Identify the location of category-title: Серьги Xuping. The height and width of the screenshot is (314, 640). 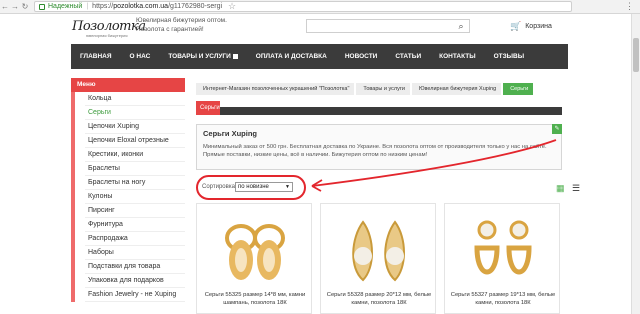
(230, 133).